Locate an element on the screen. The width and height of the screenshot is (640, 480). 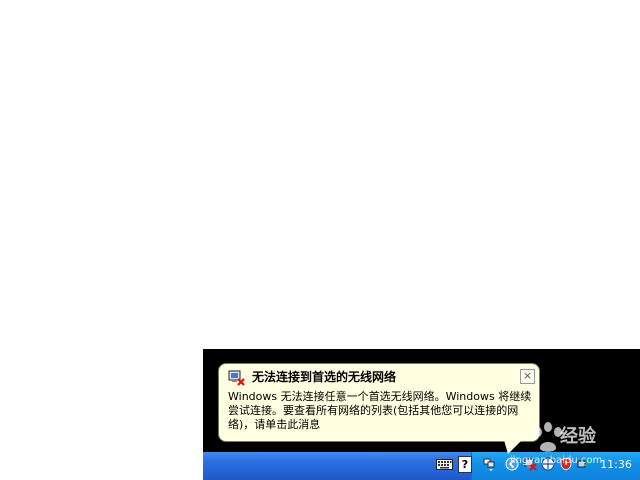
notification-balloon-tail is located at coordinates (513, 447).